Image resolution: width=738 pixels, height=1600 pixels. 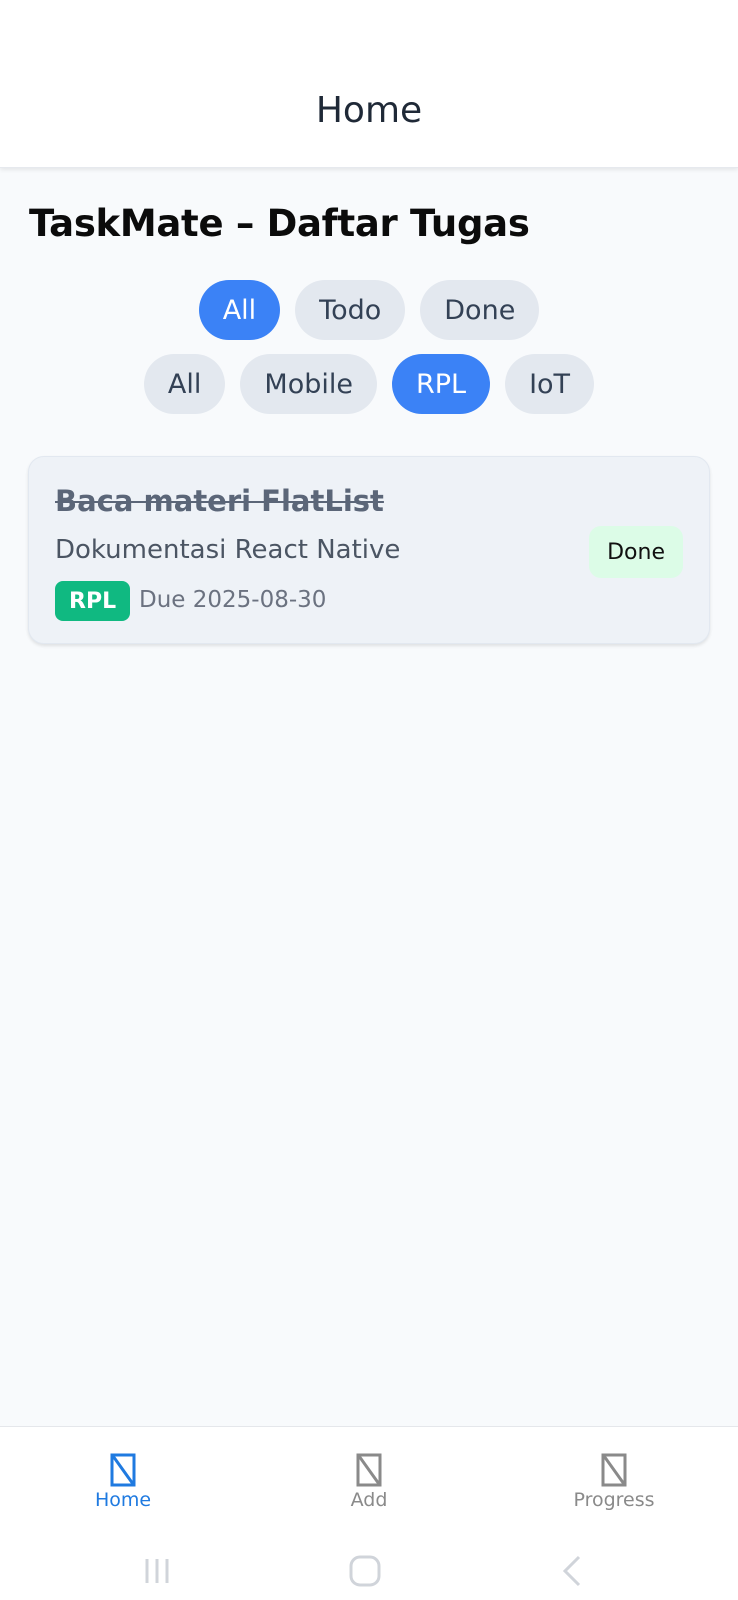 What do you see at coordinates (575, 1571) in the screenshot?
I see `back-icon` at bounding box center [575, 1571].